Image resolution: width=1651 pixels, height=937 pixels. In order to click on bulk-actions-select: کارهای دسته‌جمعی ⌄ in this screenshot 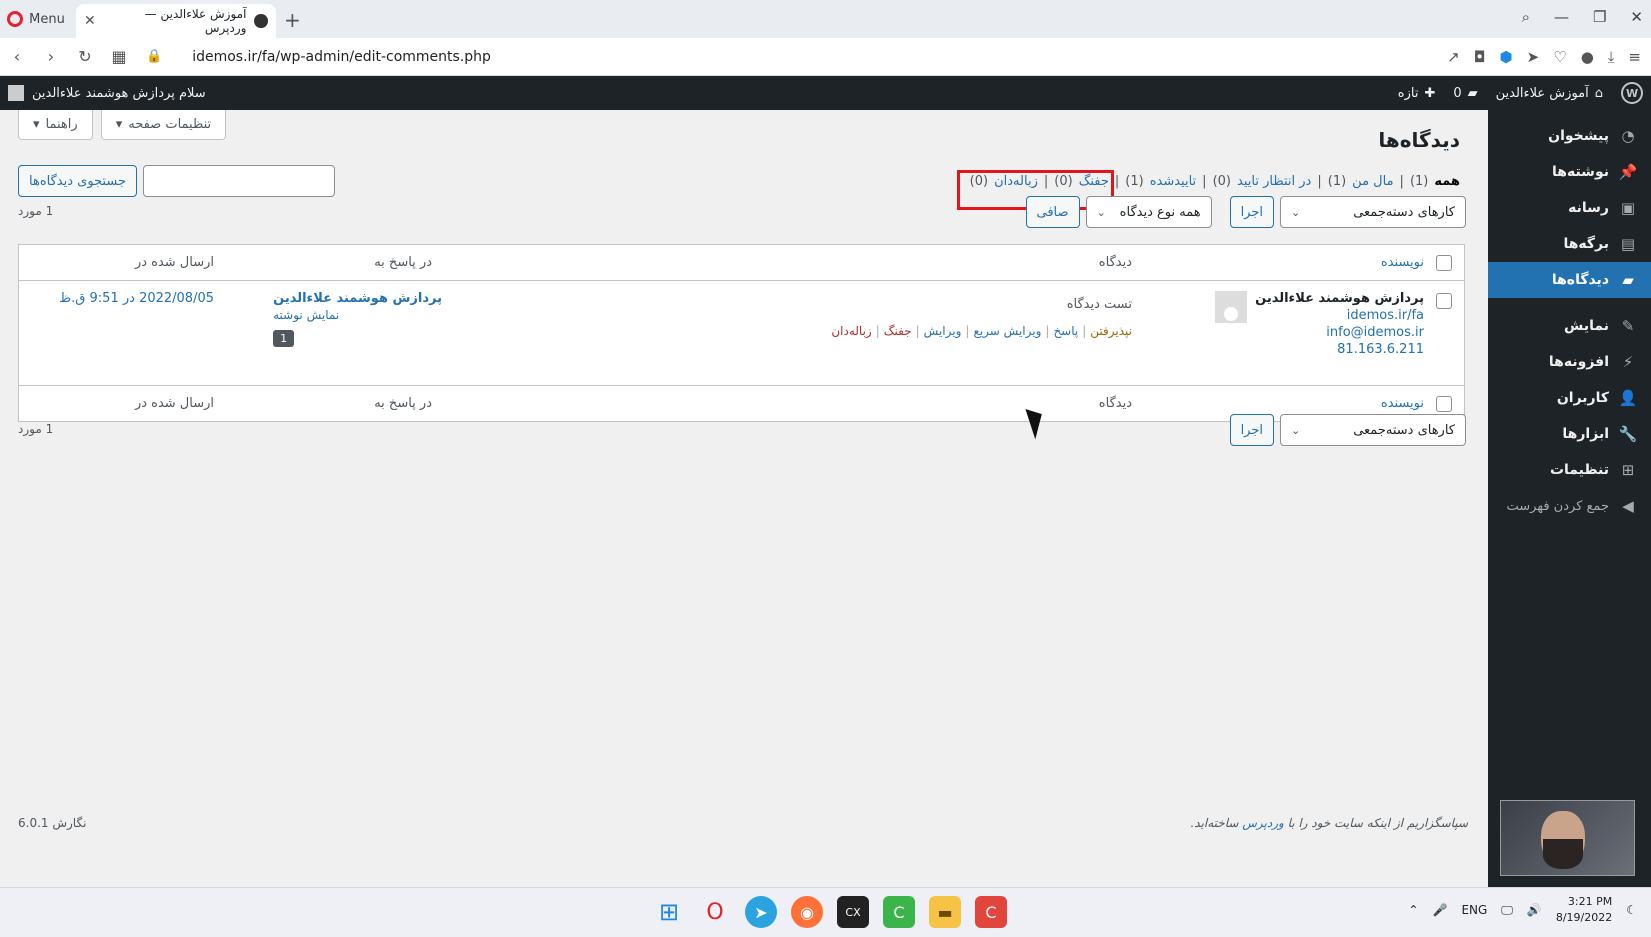, I will do `click(1373, 212)`.